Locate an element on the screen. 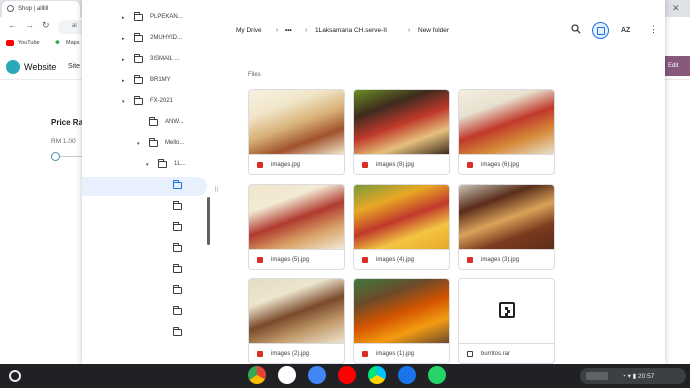 The image size is (690, 388). breadcrumb-more-button: ••• is located at coordinates (288, 30).